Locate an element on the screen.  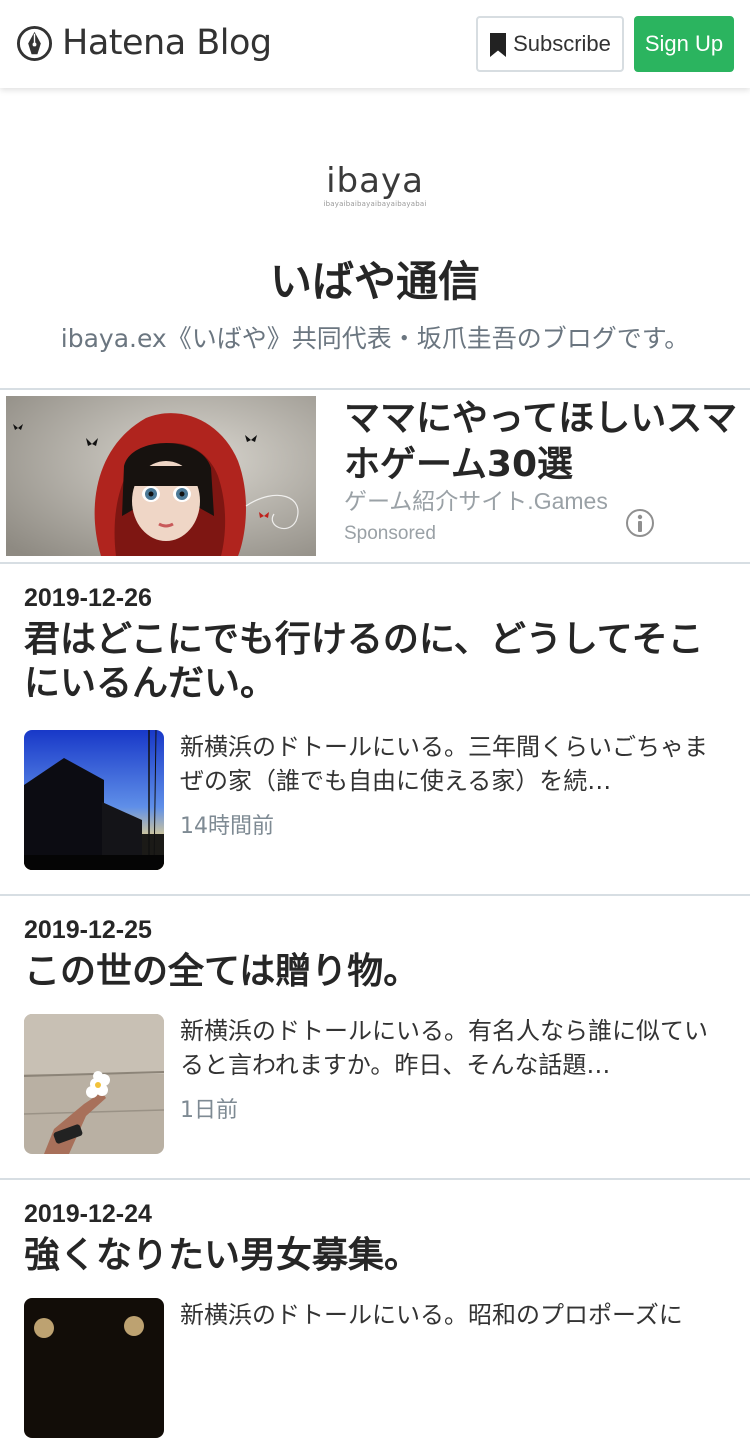
ad-sponsored-label: Sponsored is located at coordinates (390, 533).